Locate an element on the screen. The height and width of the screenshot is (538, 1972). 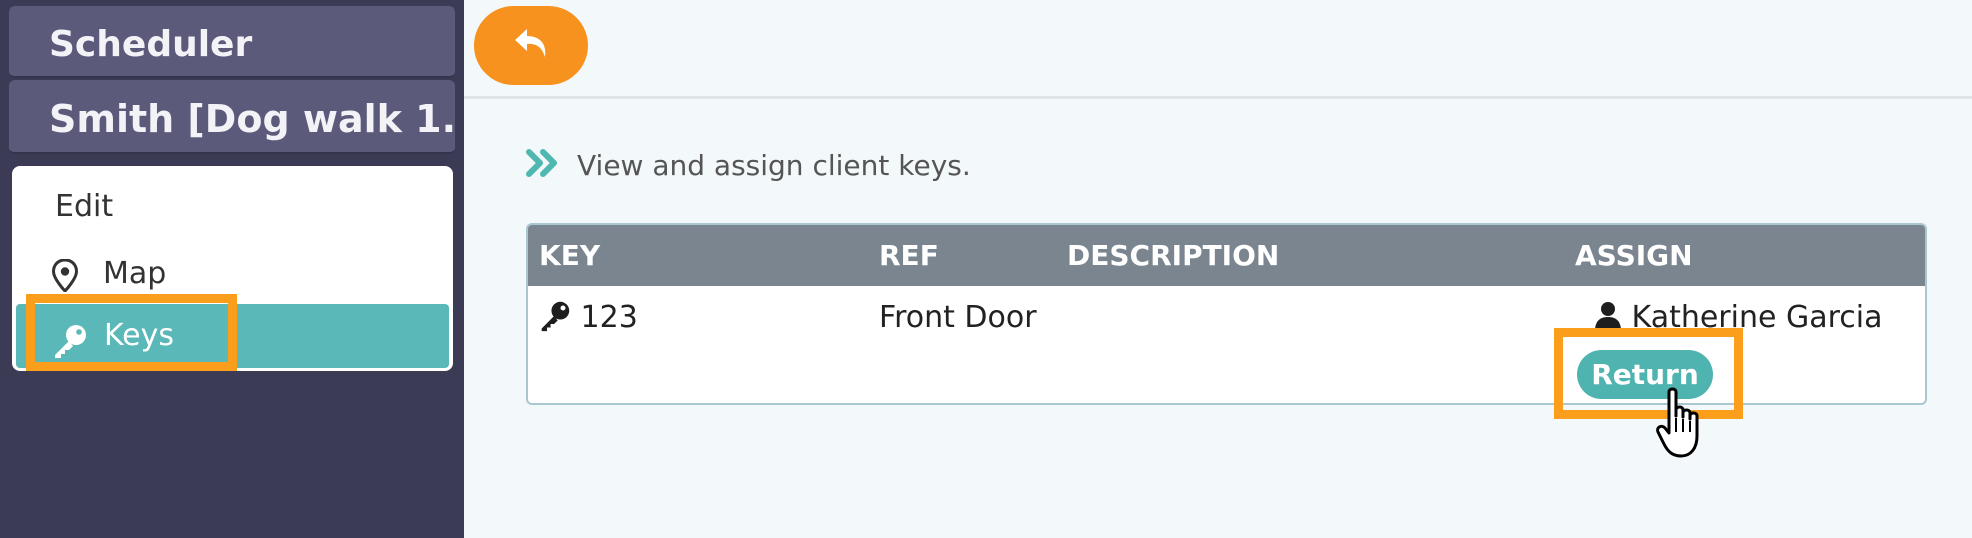
sidebar-item-keys: Keys is located at coordinates (232, 336).